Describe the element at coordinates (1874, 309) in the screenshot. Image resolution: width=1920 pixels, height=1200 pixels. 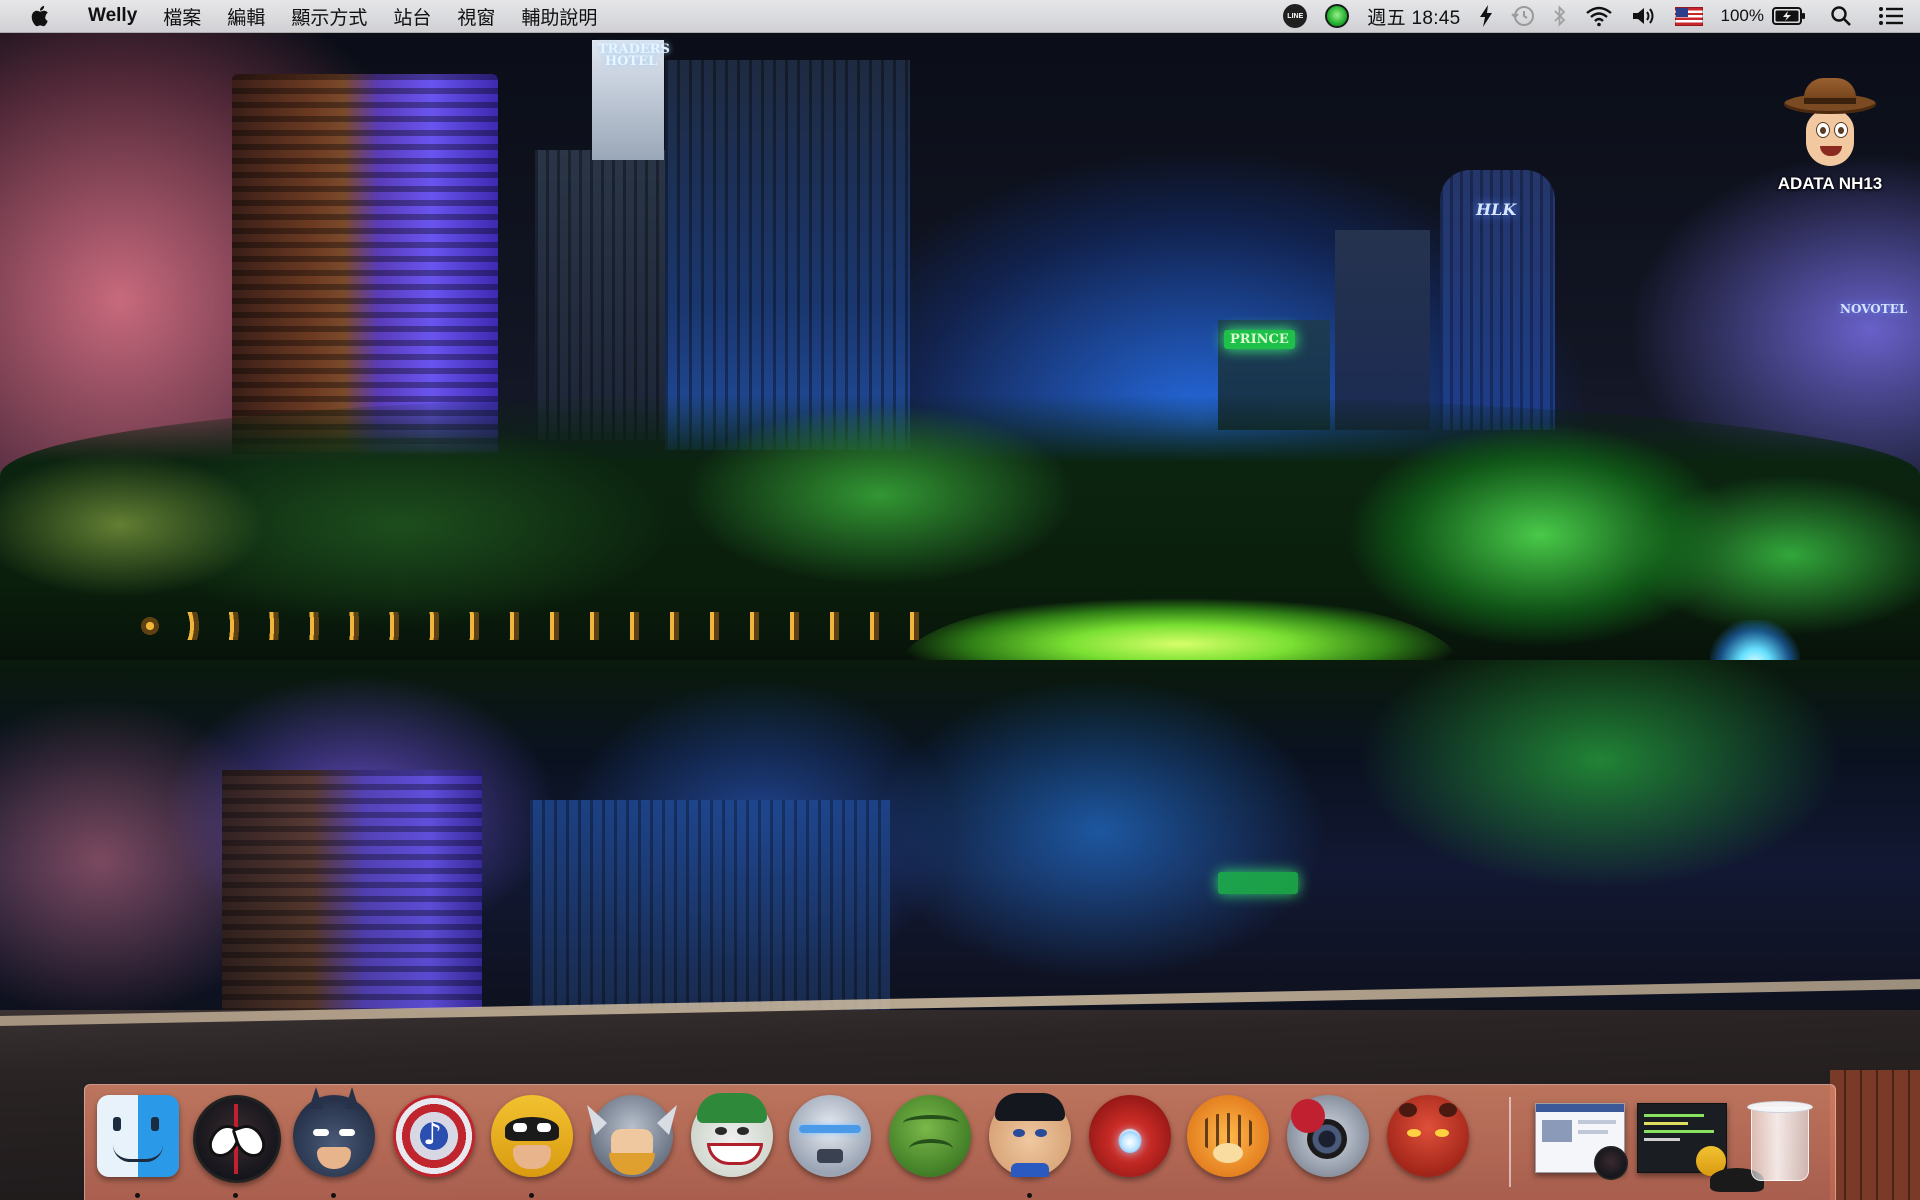
I see `sign-novotel: NOVOTEL` at that location.